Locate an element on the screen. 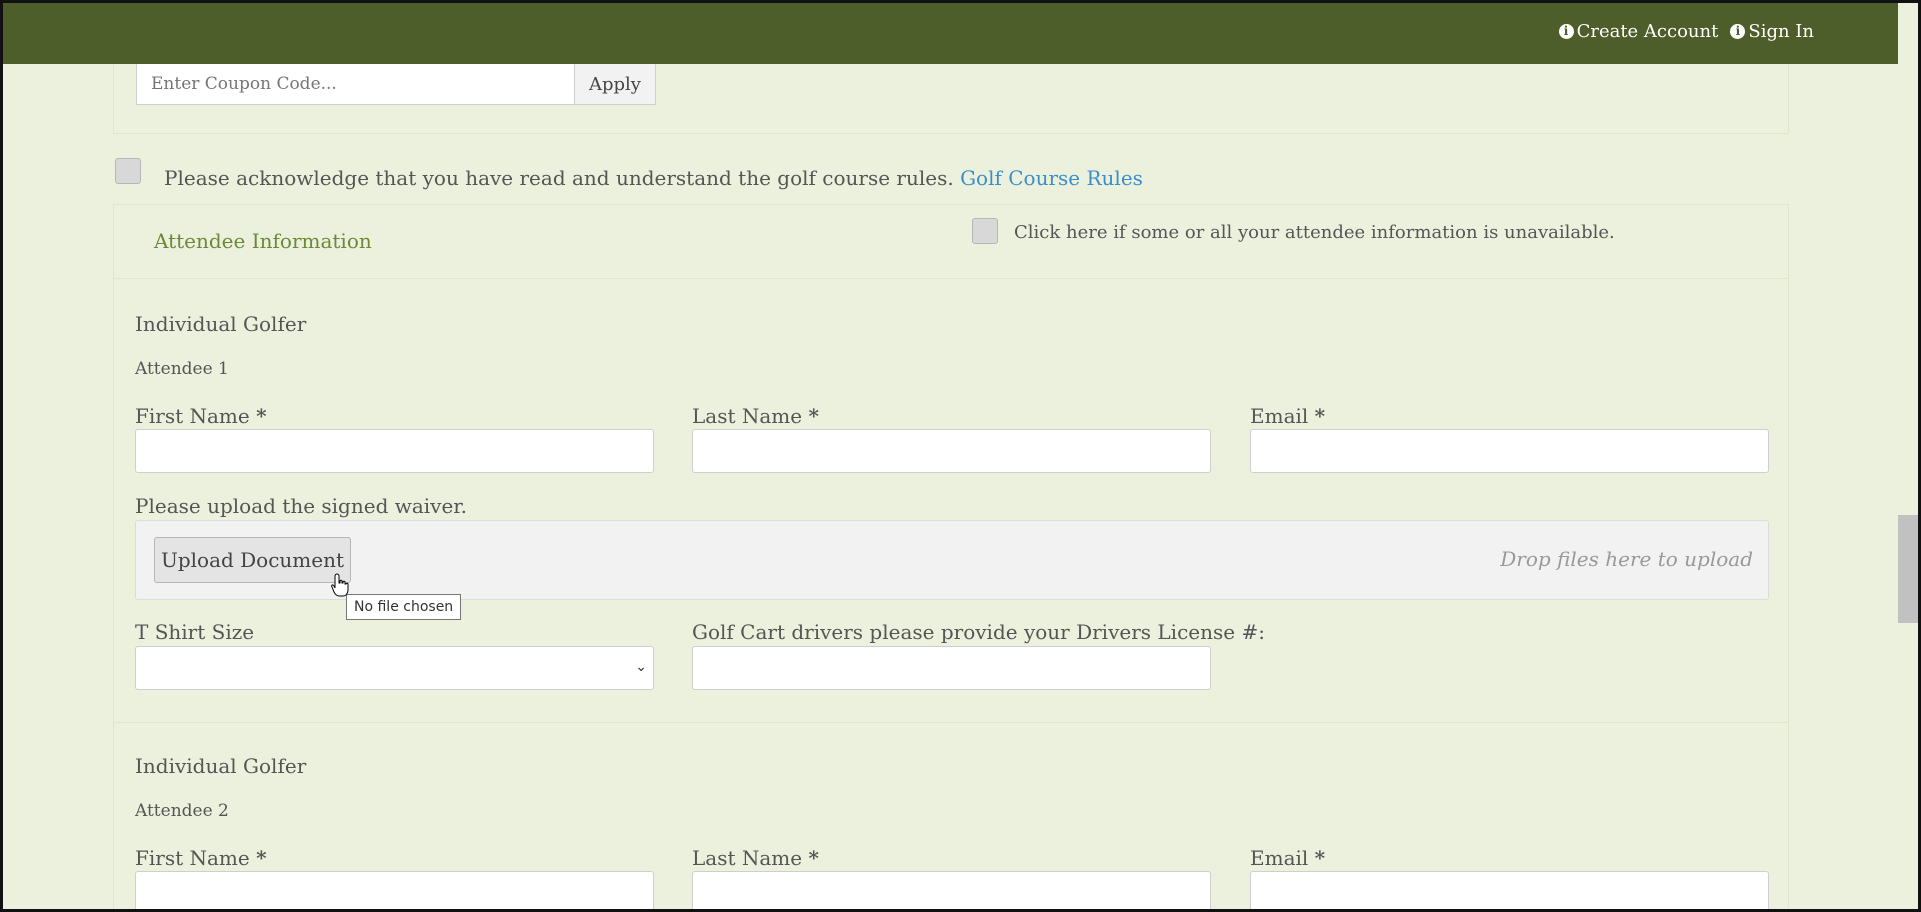 Image resolution: width=1921 pixels, height=912 pixels. top-nav: i Create Account i Sign In is located at coordinates (1686, 31).